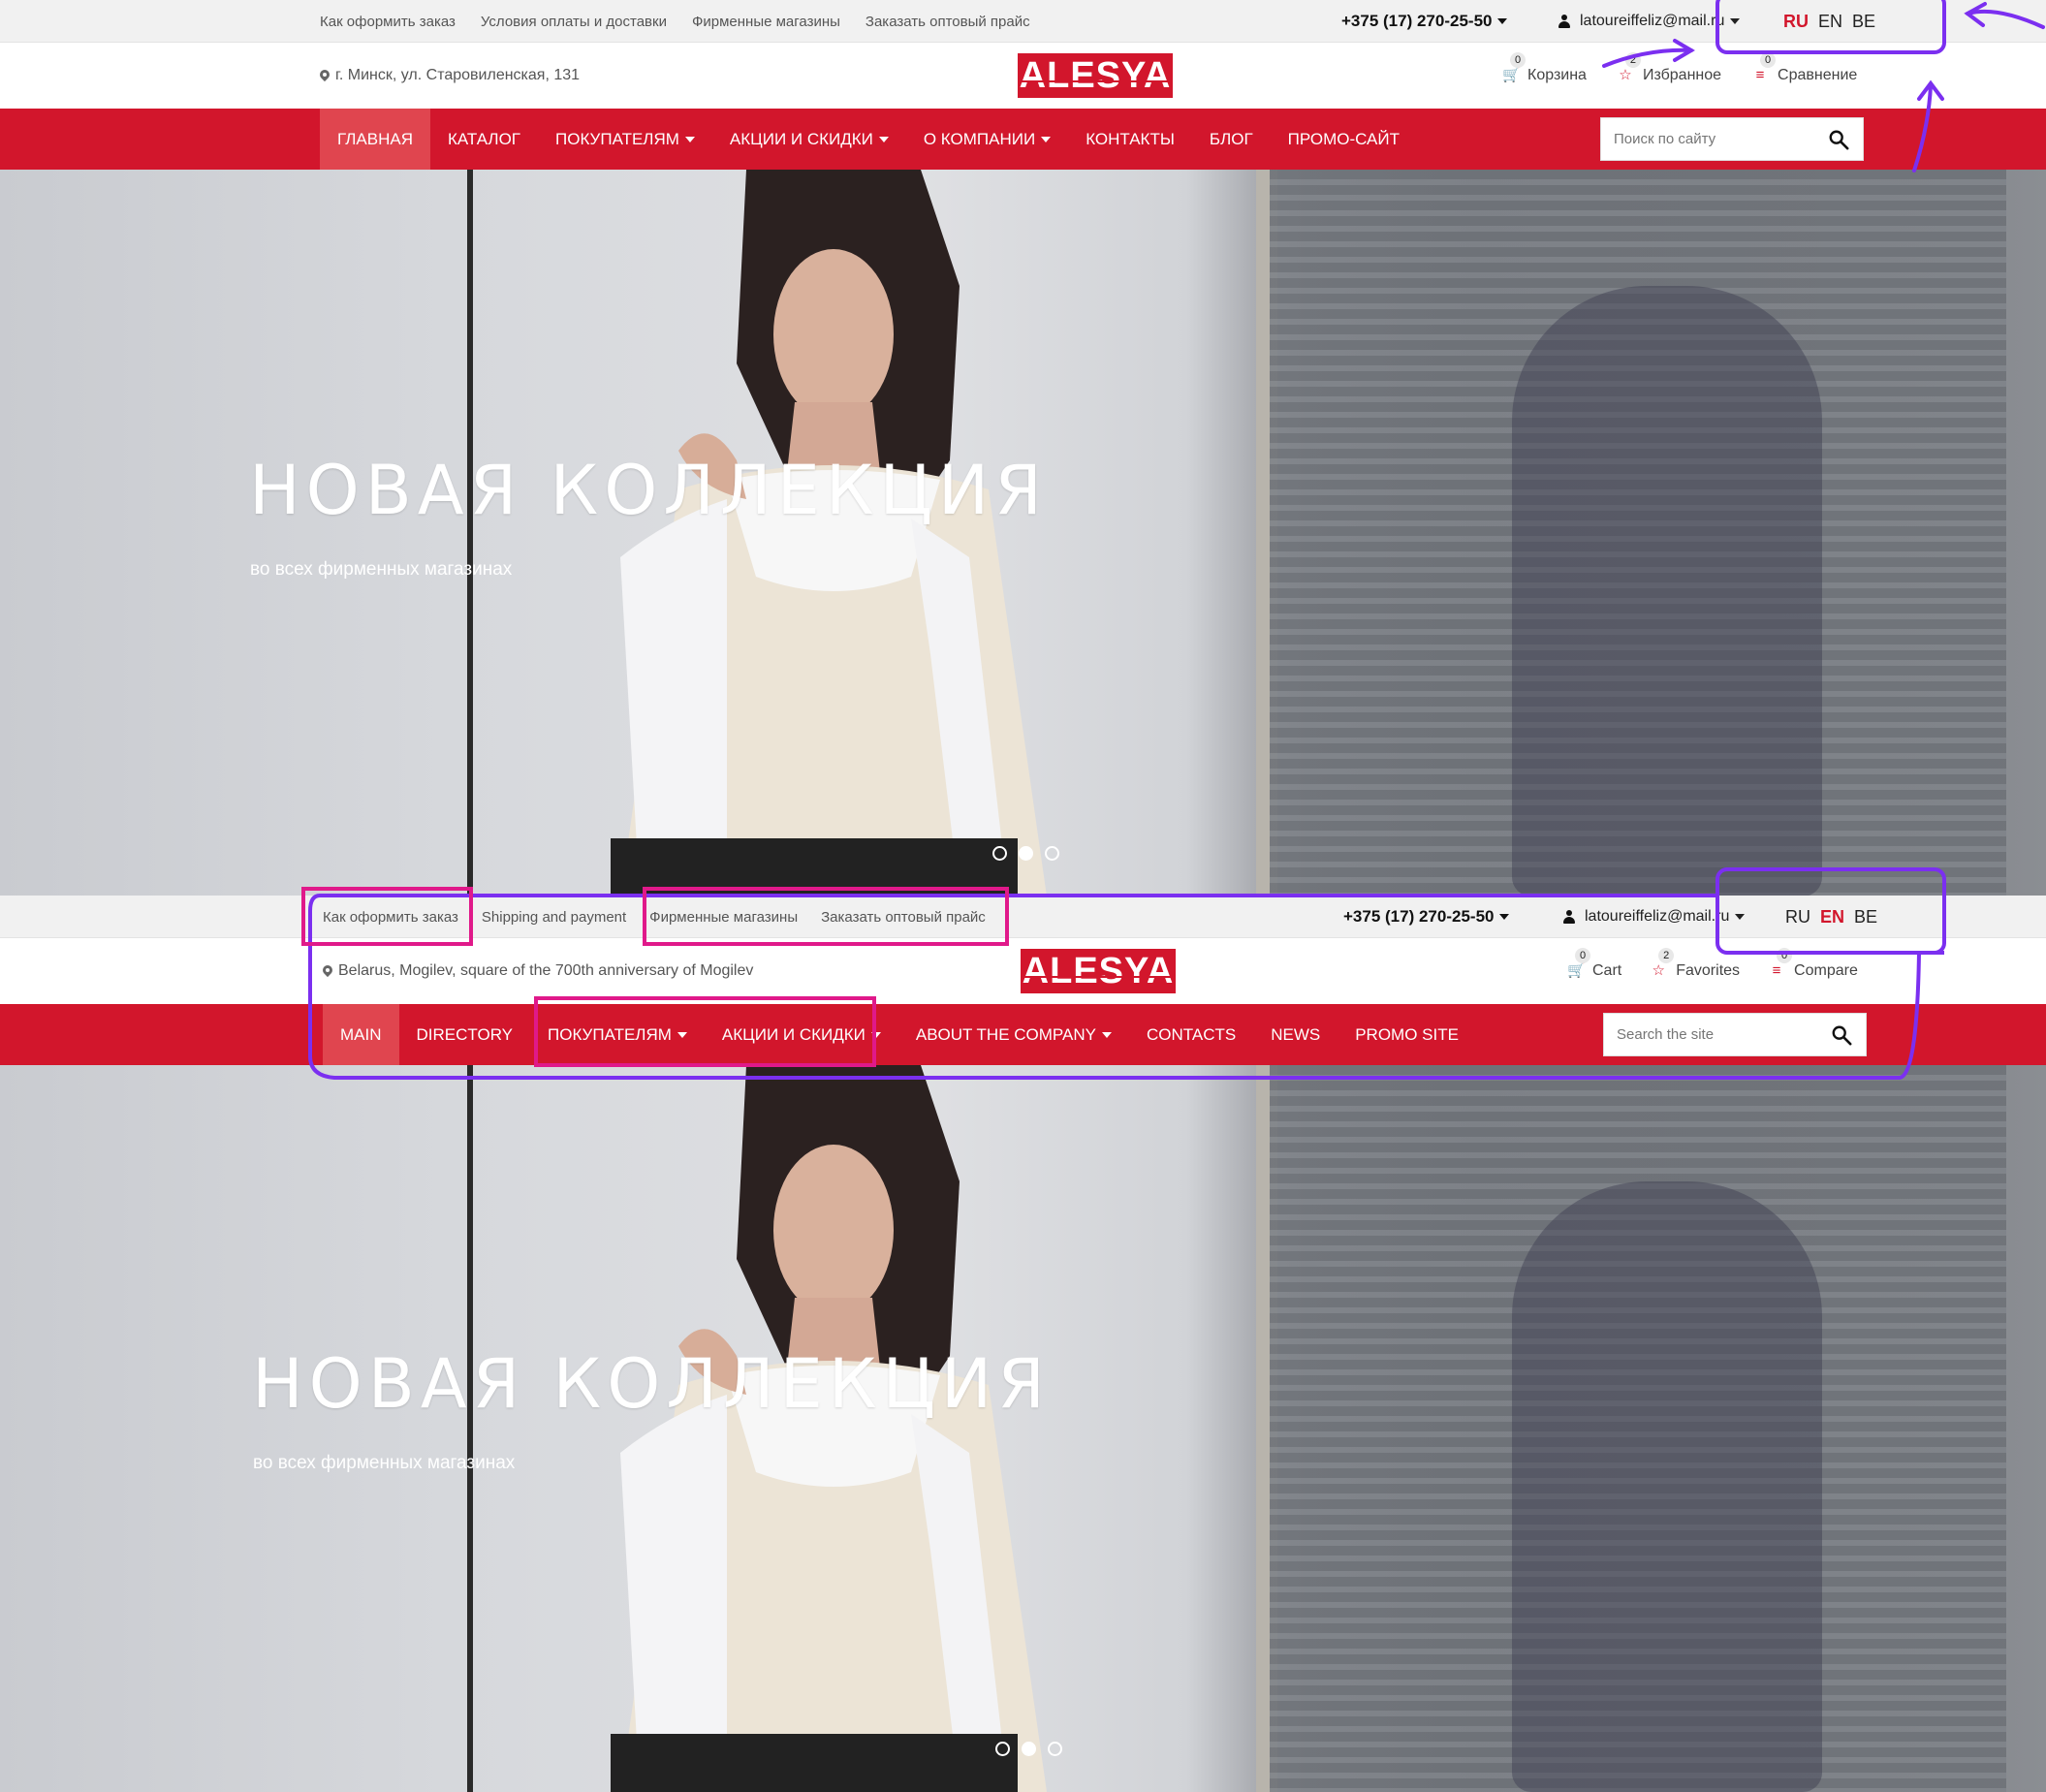 The width and height of the screenshot is (2046, 1792). Describe the element at coordinates (1295, 1034) in the screenshot. I see `nav-item-news: NEWS` at that location.